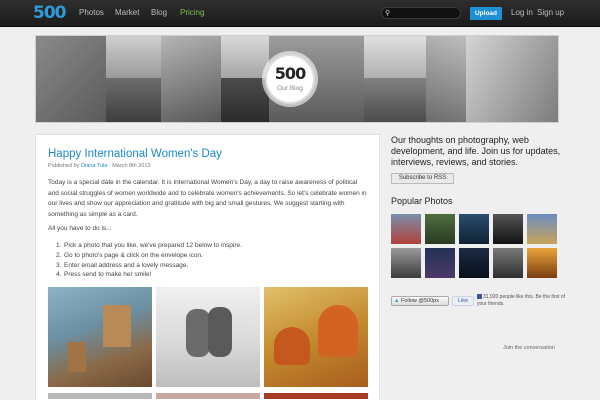 This screenshot has width=600, height=400. I want to click on byline-prefix: Published by, so click(64, 166).